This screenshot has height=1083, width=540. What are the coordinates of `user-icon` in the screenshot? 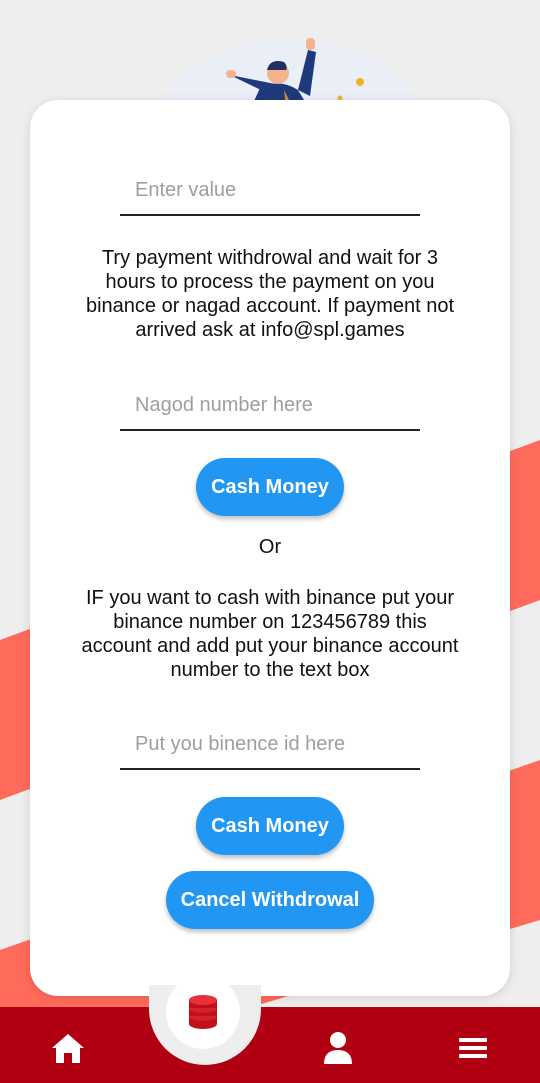 It's located at (338, 1048).